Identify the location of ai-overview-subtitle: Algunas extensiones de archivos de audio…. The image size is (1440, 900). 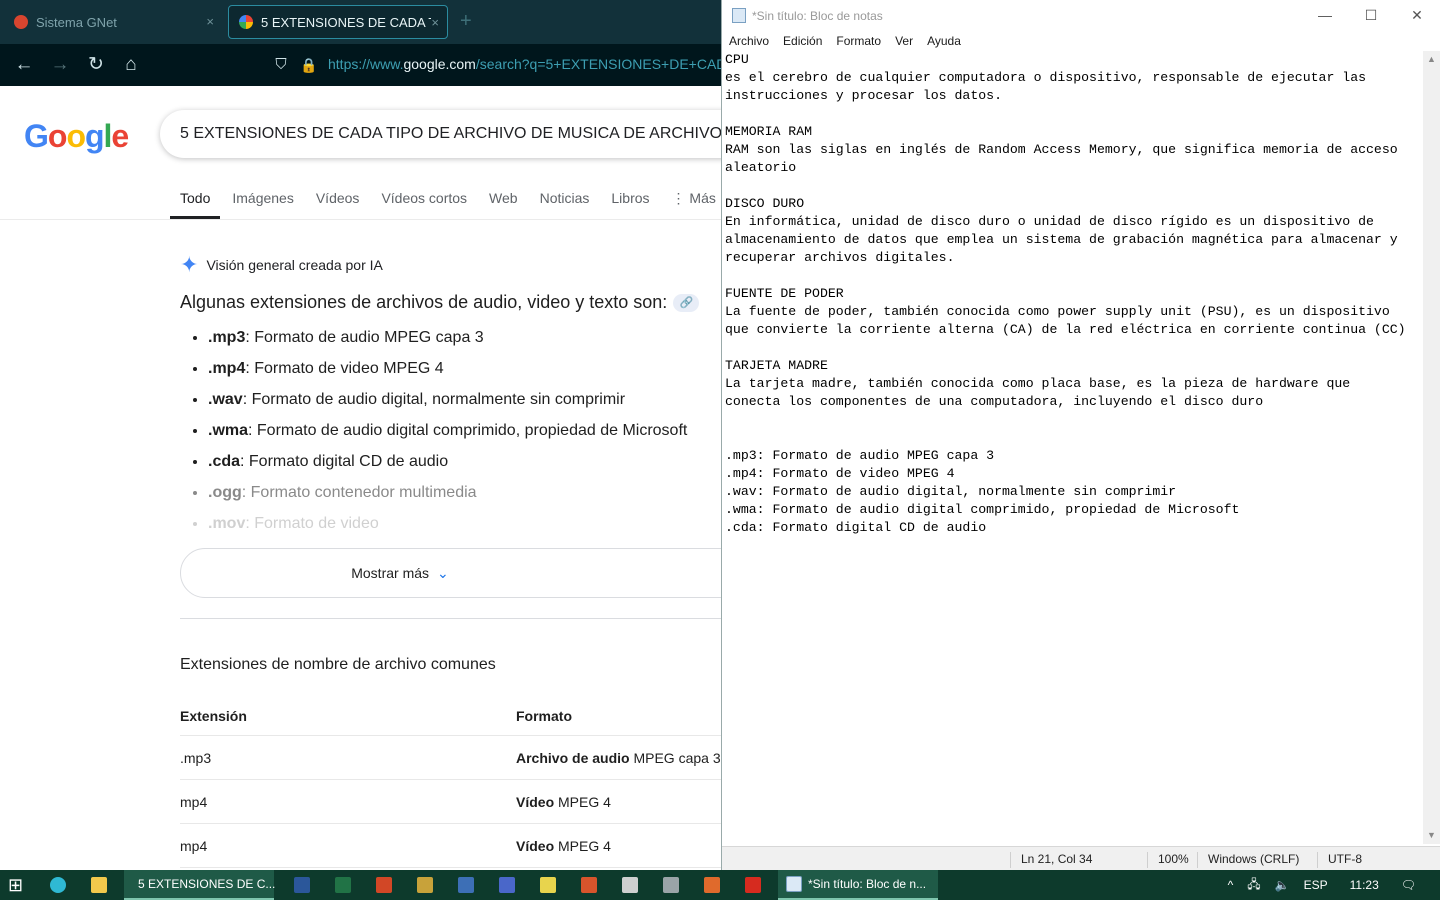
(440, 302).